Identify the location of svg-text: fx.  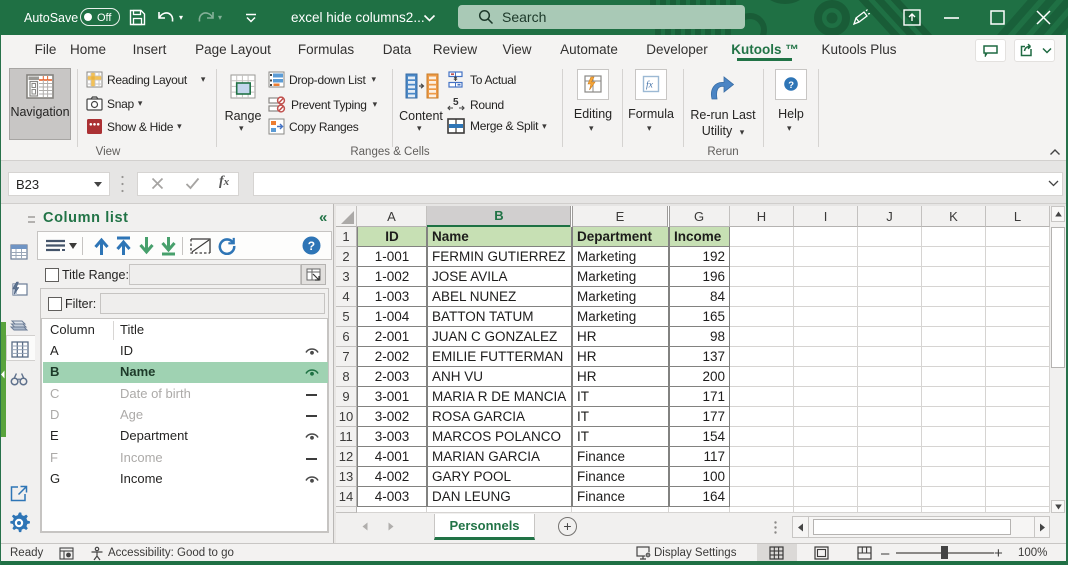
(650, 85).